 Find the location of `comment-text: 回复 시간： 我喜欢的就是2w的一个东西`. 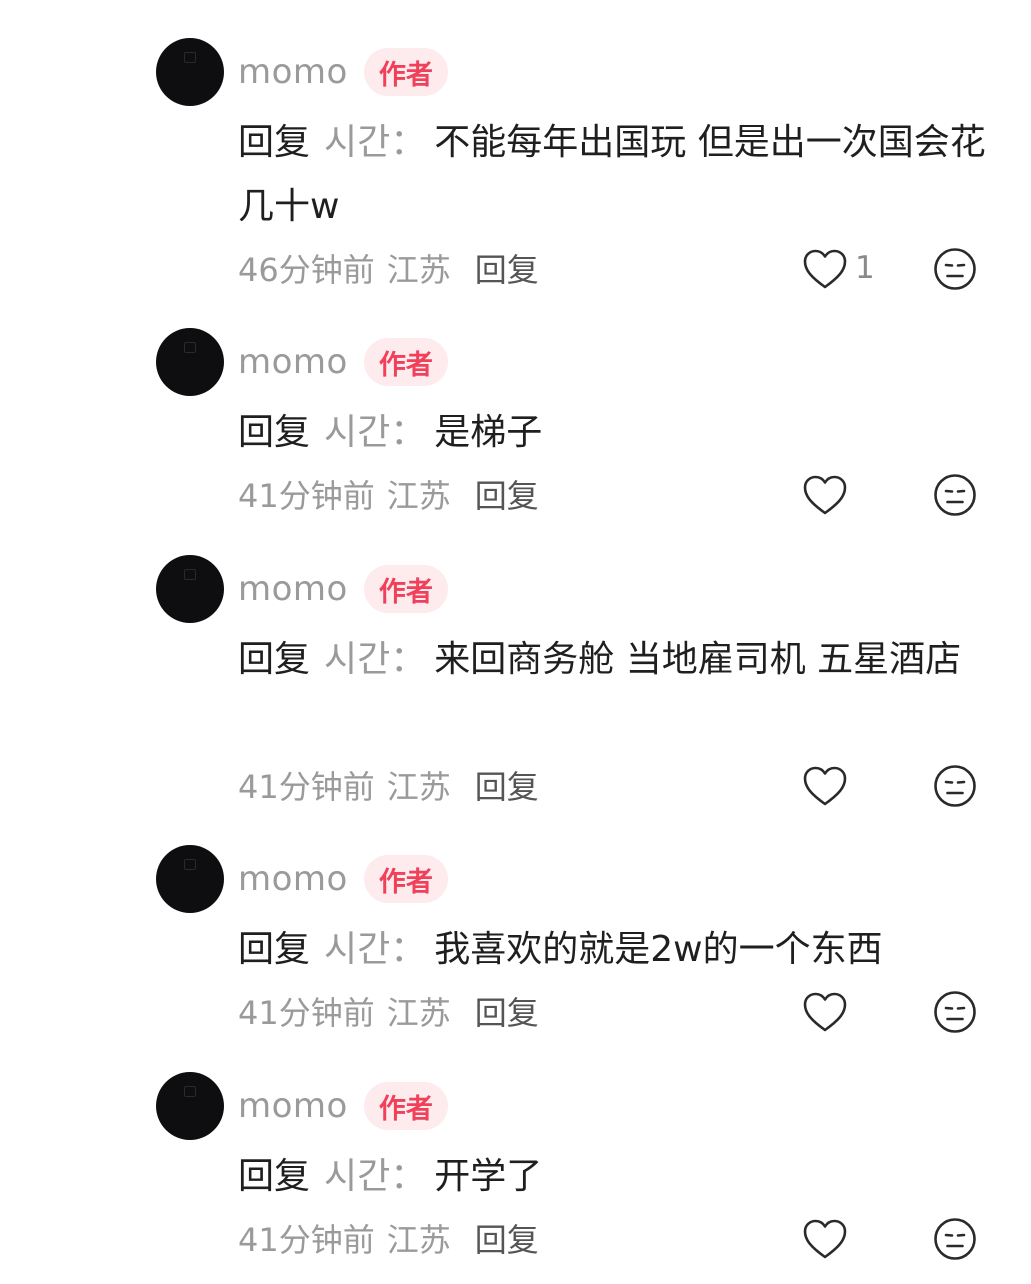

comment-text: 回复 시간： 我喜欢的就是2w的一个东西 is located at coordinates (623, 950).